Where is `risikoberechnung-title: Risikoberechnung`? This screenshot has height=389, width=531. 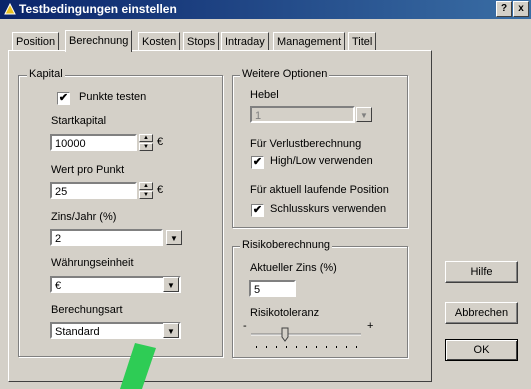
risikoberechnung-title: Risikoberechnung is located at coordinates (286, 245).